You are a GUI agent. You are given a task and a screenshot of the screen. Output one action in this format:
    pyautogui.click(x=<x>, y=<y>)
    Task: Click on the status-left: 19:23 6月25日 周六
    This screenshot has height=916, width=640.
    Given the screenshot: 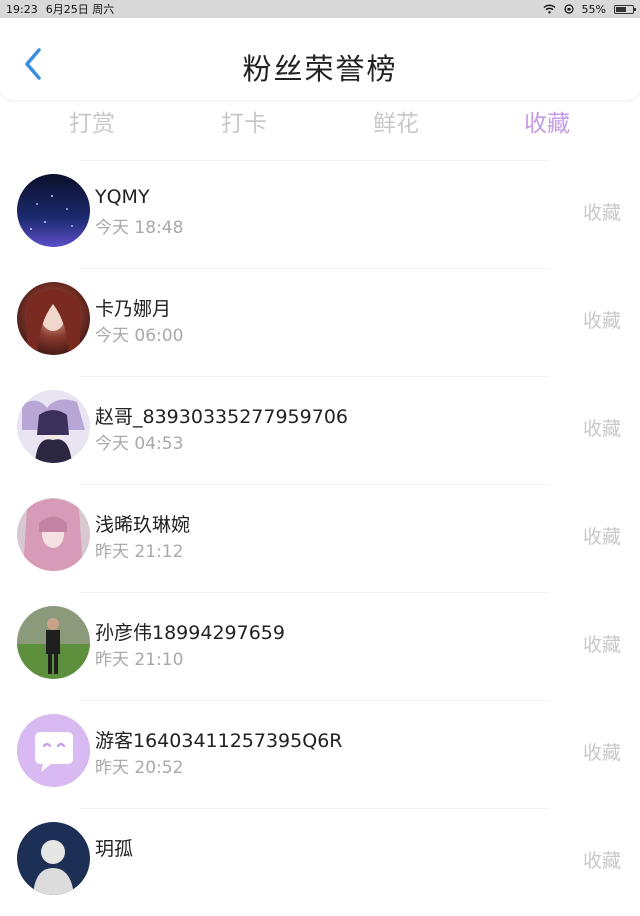 What is the action you would take?
    pyautogui.click(x=60, y=9)
    